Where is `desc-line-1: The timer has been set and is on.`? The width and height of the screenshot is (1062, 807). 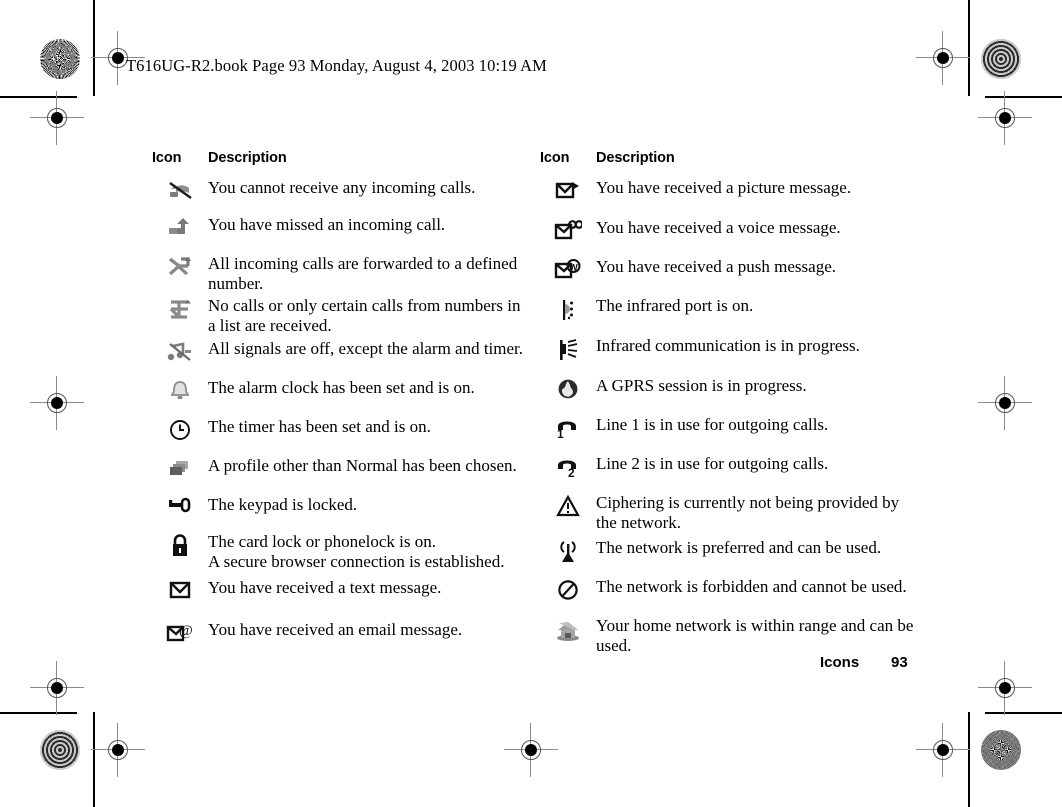 desc-line-1: The timer has been set and is on. is located at coordinates (319, 426).